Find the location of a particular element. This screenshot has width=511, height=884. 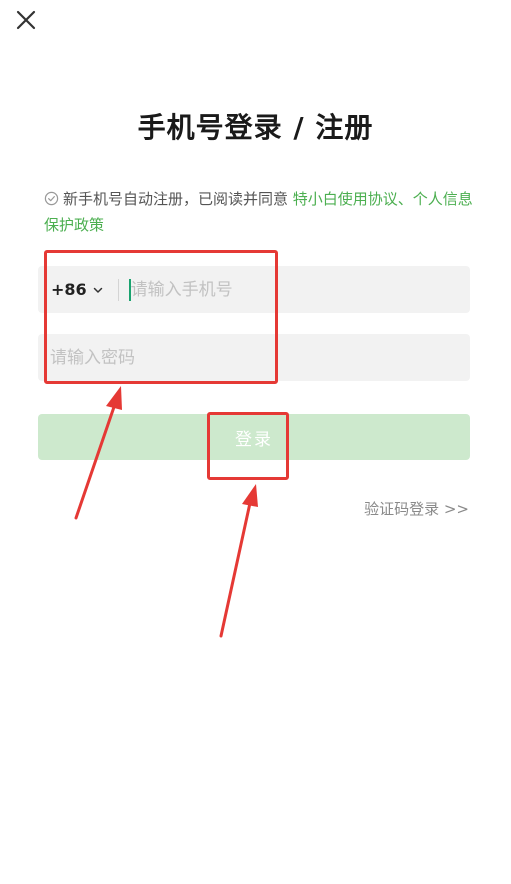

agreement-label: 新手机号自动注册，已阅读并同意 is located at coordinates (178, 199).